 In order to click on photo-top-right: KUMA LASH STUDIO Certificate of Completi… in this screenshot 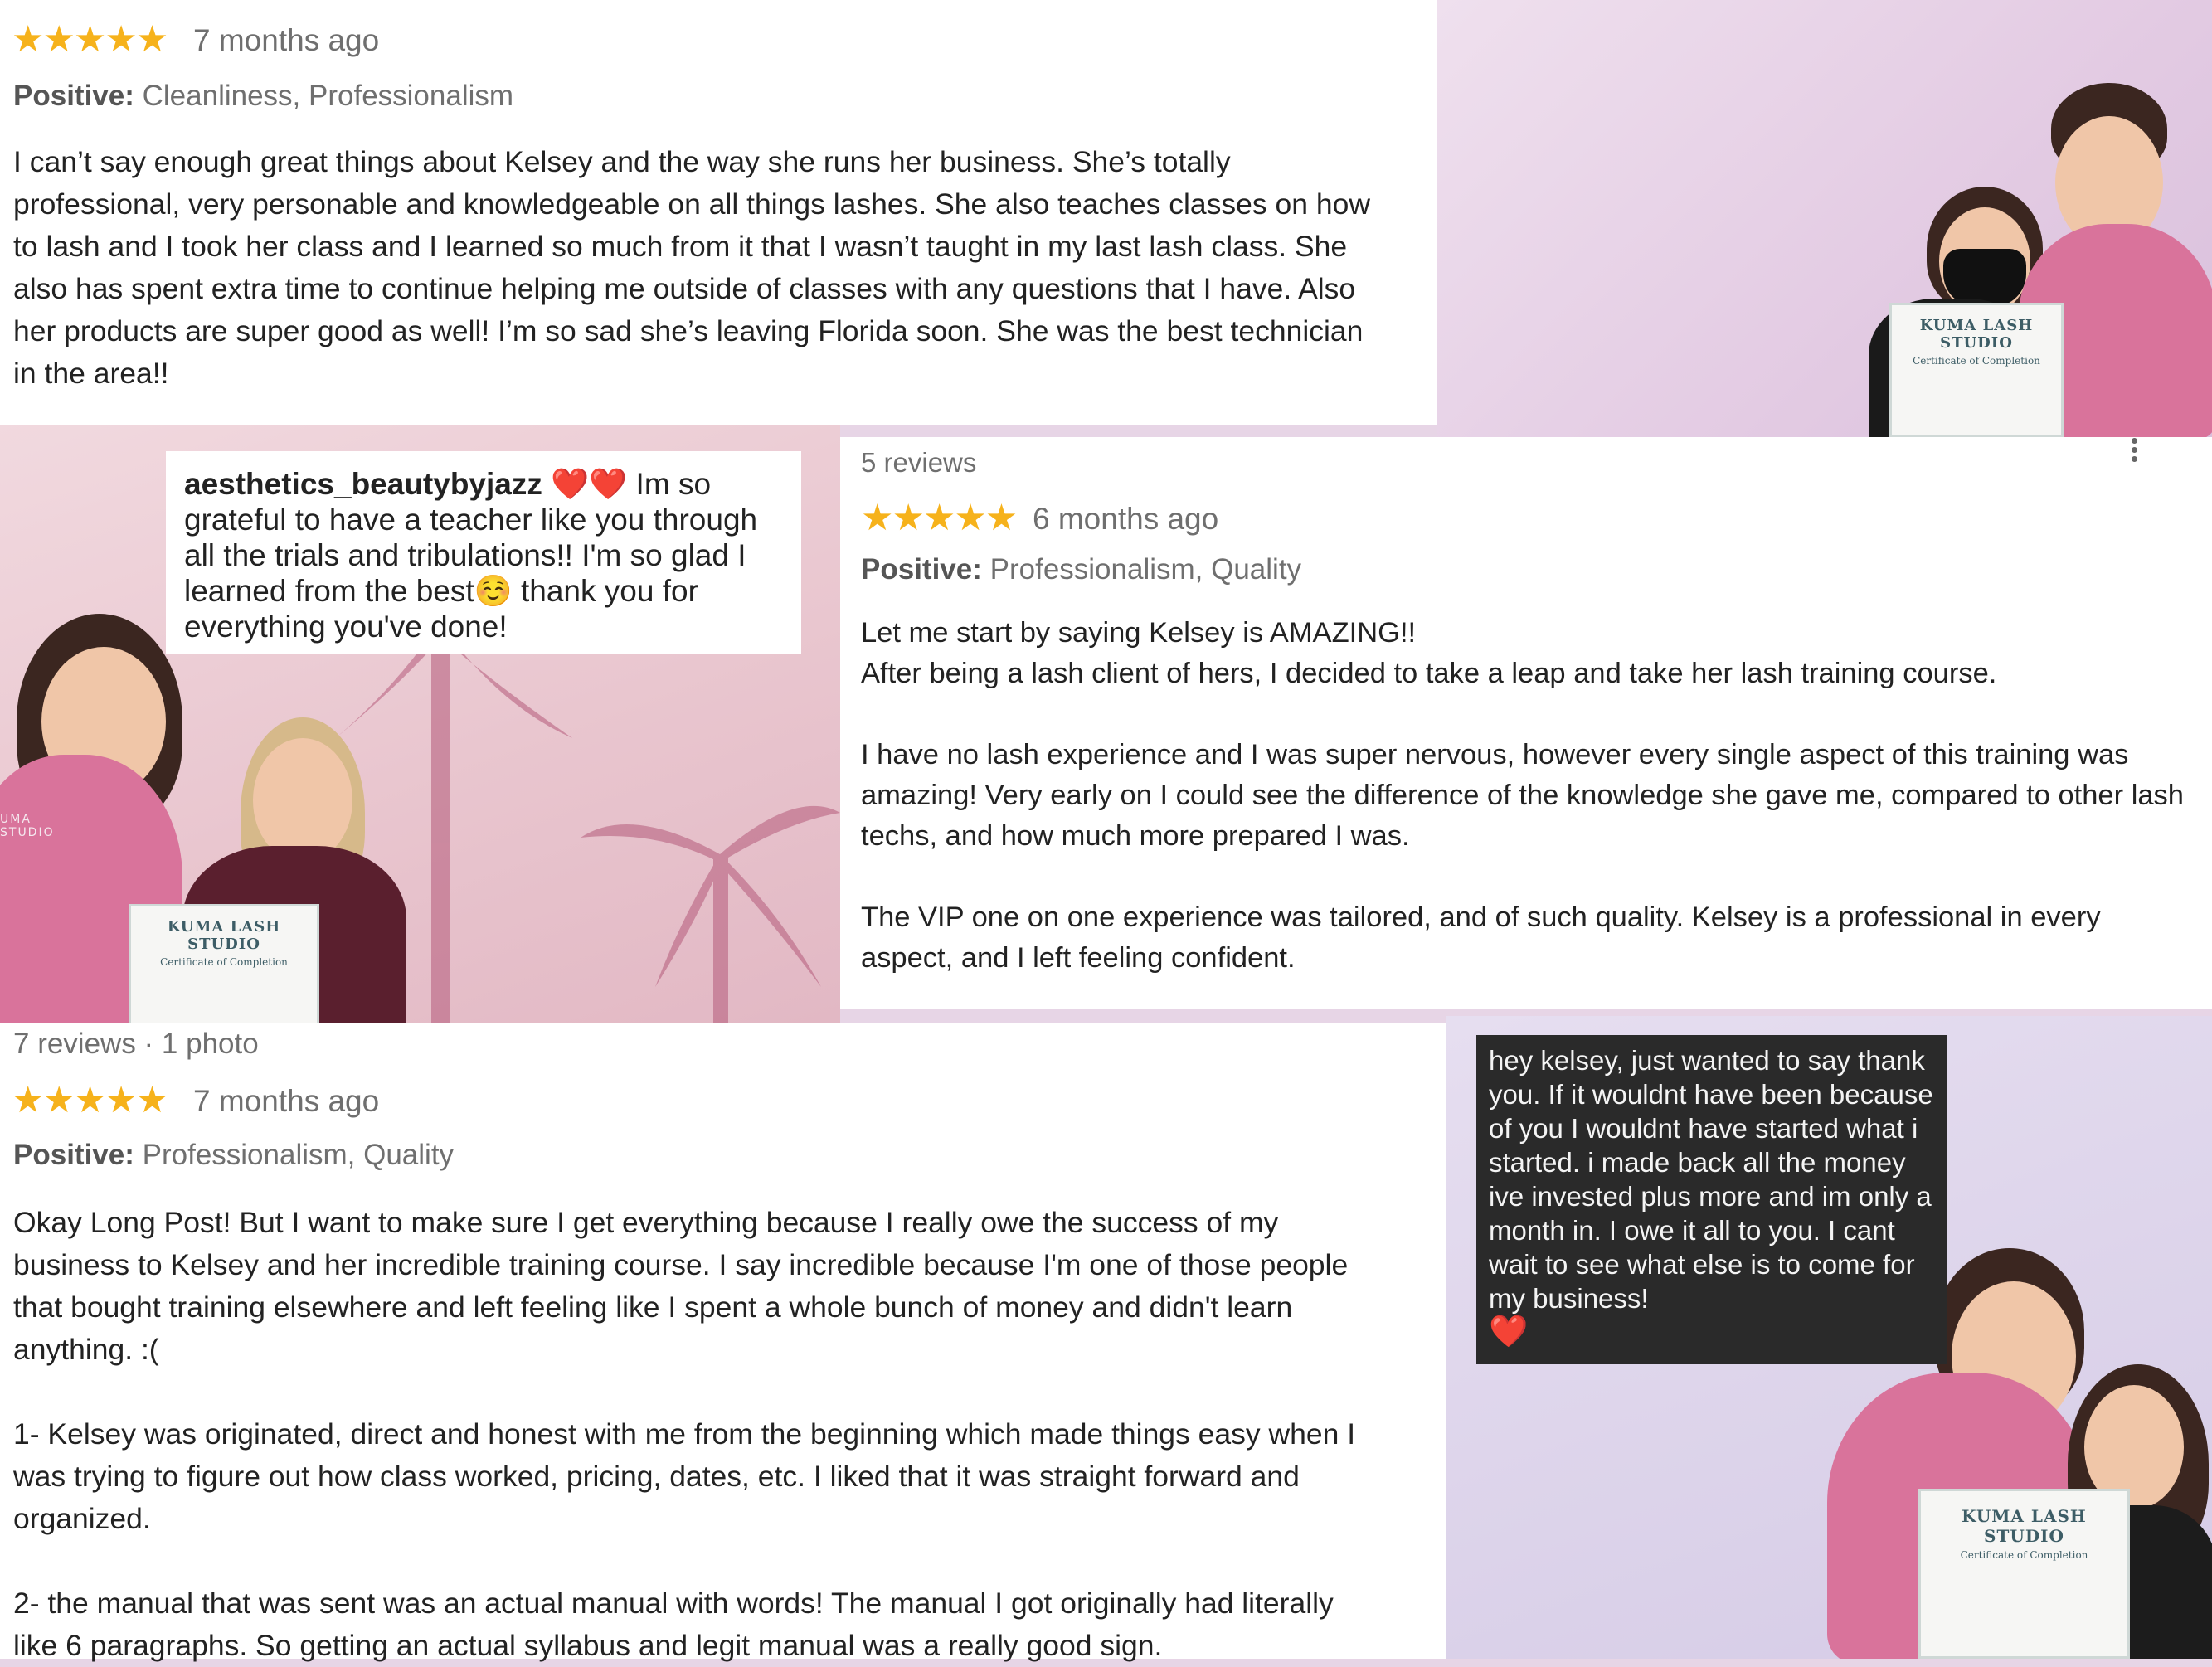, I will do `click(1825, 220)`.